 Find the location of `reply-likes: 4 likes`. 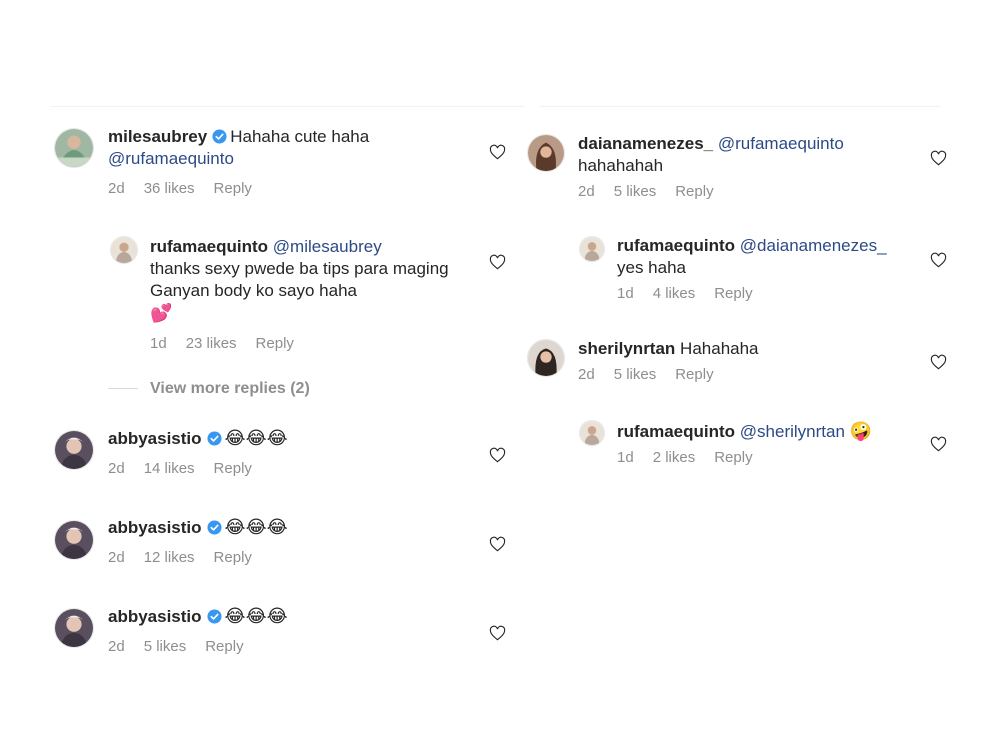

reply-likes: 4 likes is located at coordinates (674, 293).